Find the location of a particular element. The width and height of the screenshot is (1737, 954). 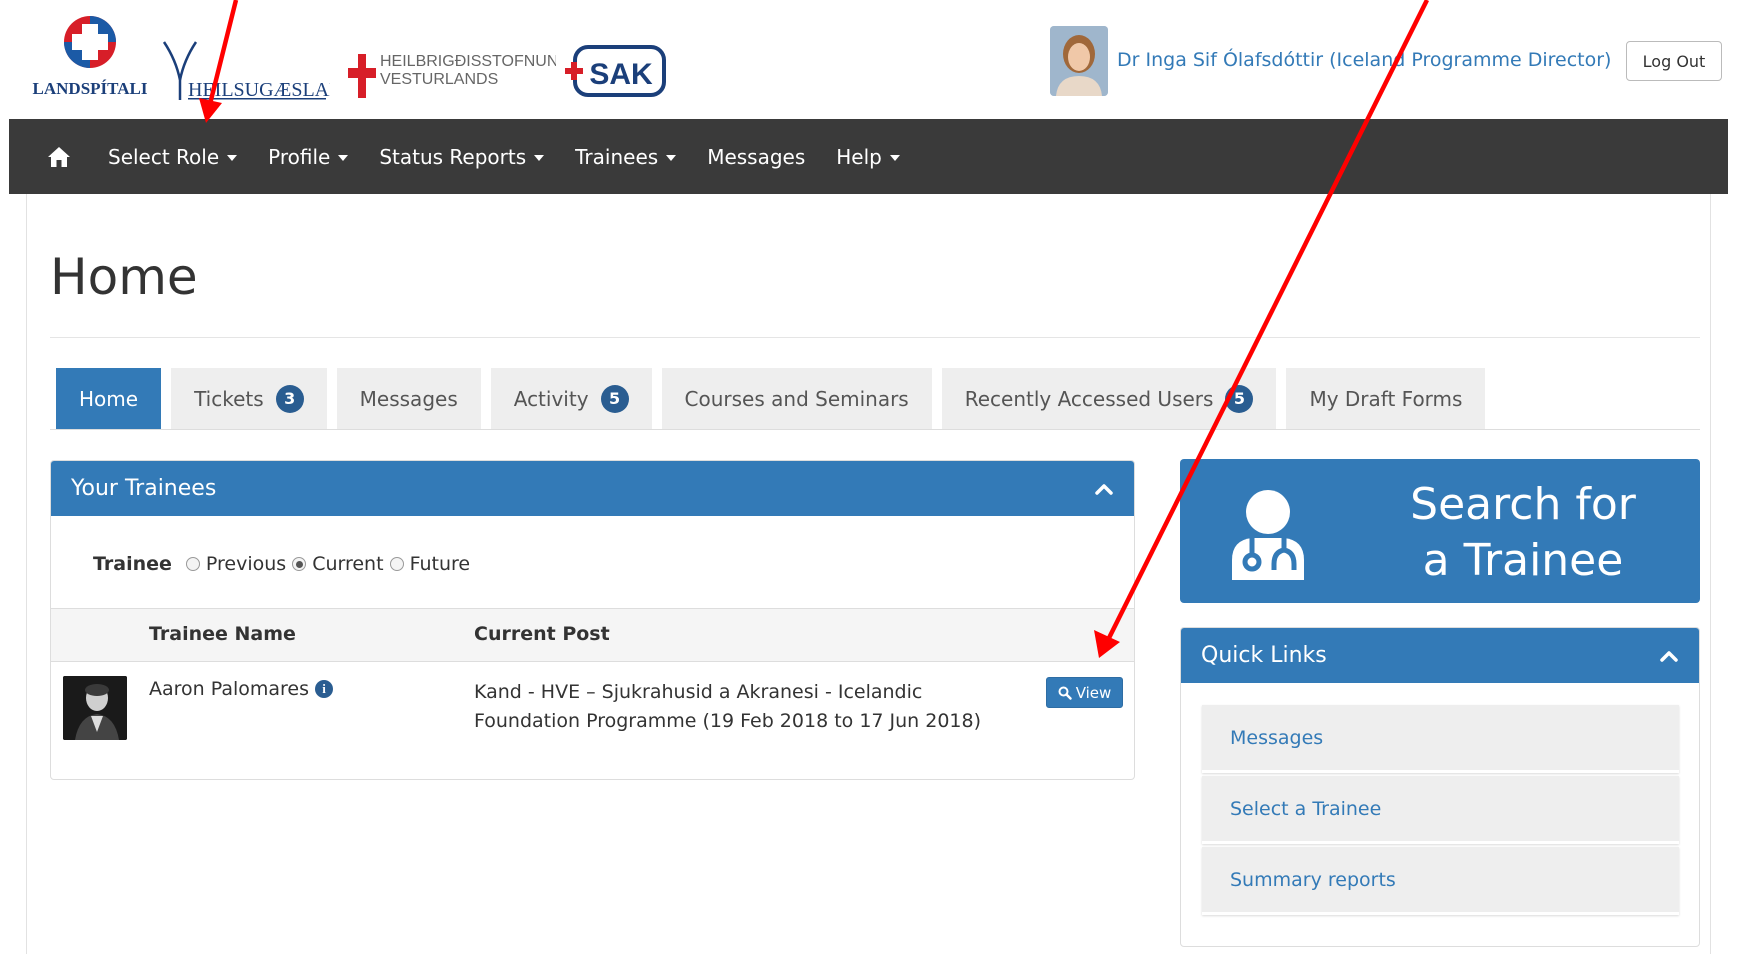

tab-tickets: Tickets 3 is located at coordinates (249, 398).